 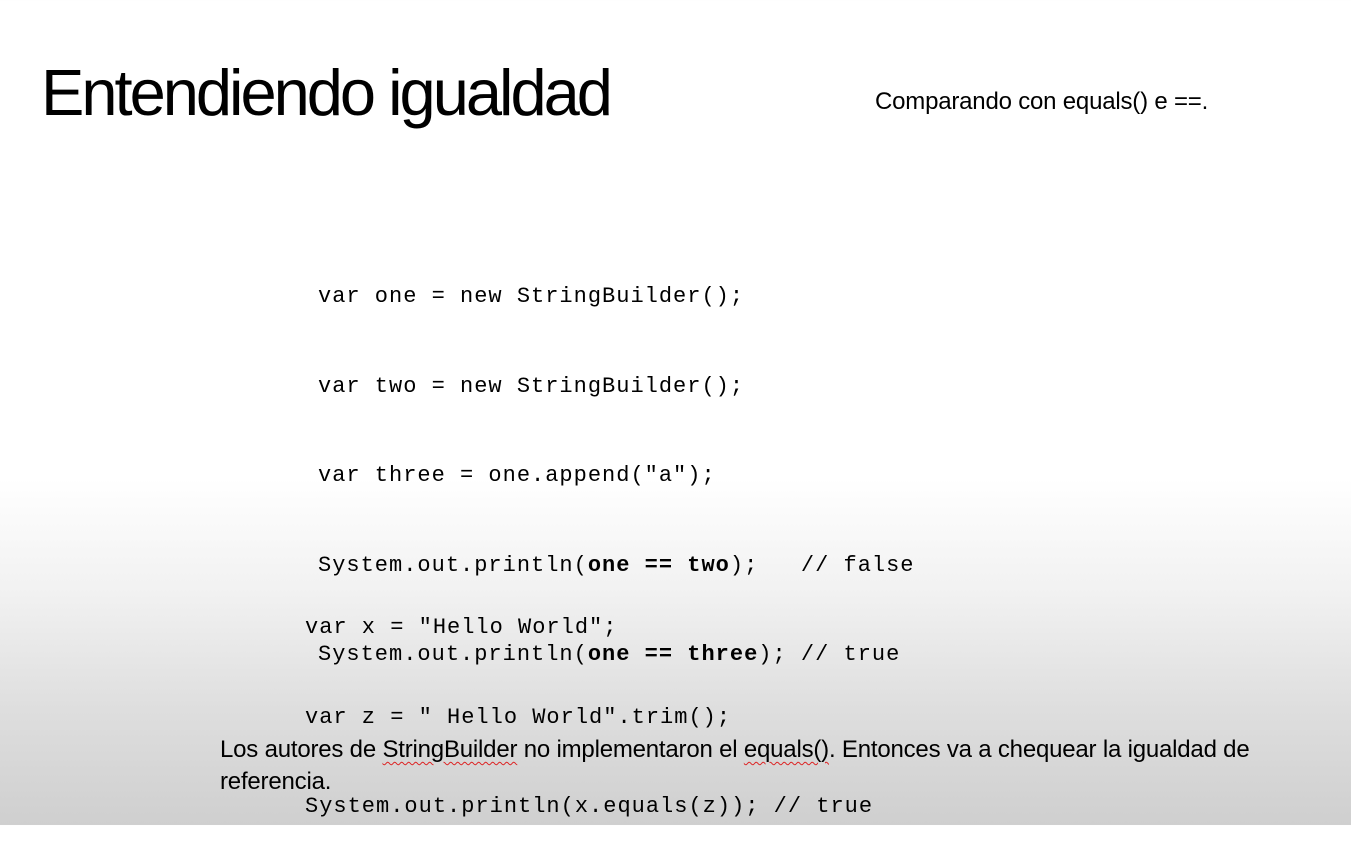 I want to click on slide-subtitle: Comparando con equals() e ==., so click(x=1042, y=101).